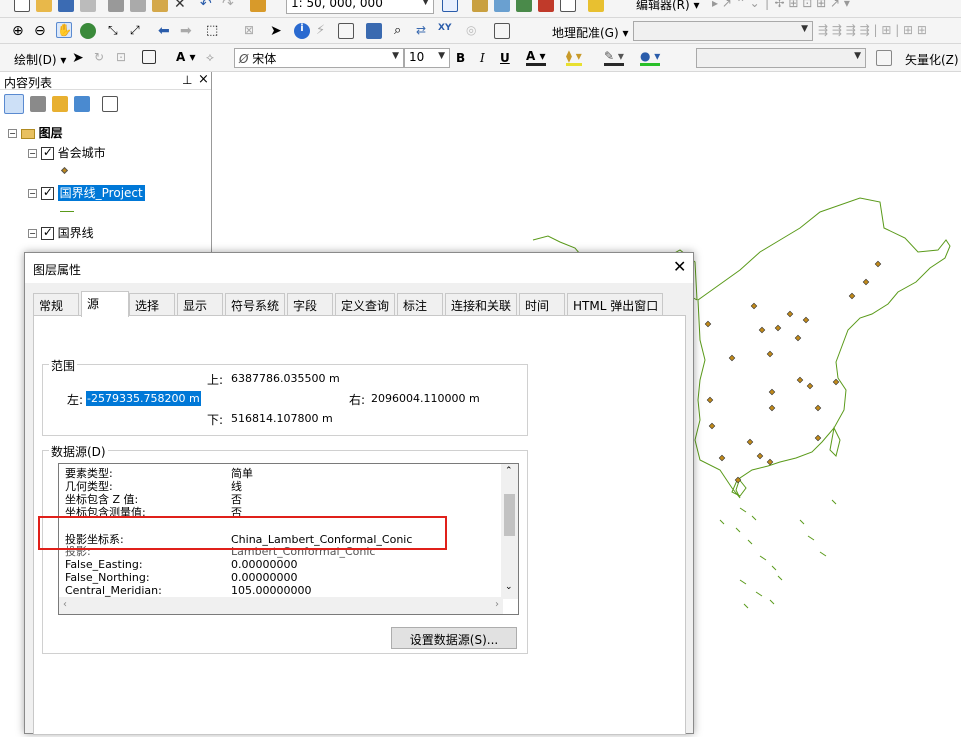 The height and width of the screenshot is (737, 961). I want to click on vectorize-dropdown: ▼, so click(781, 58).